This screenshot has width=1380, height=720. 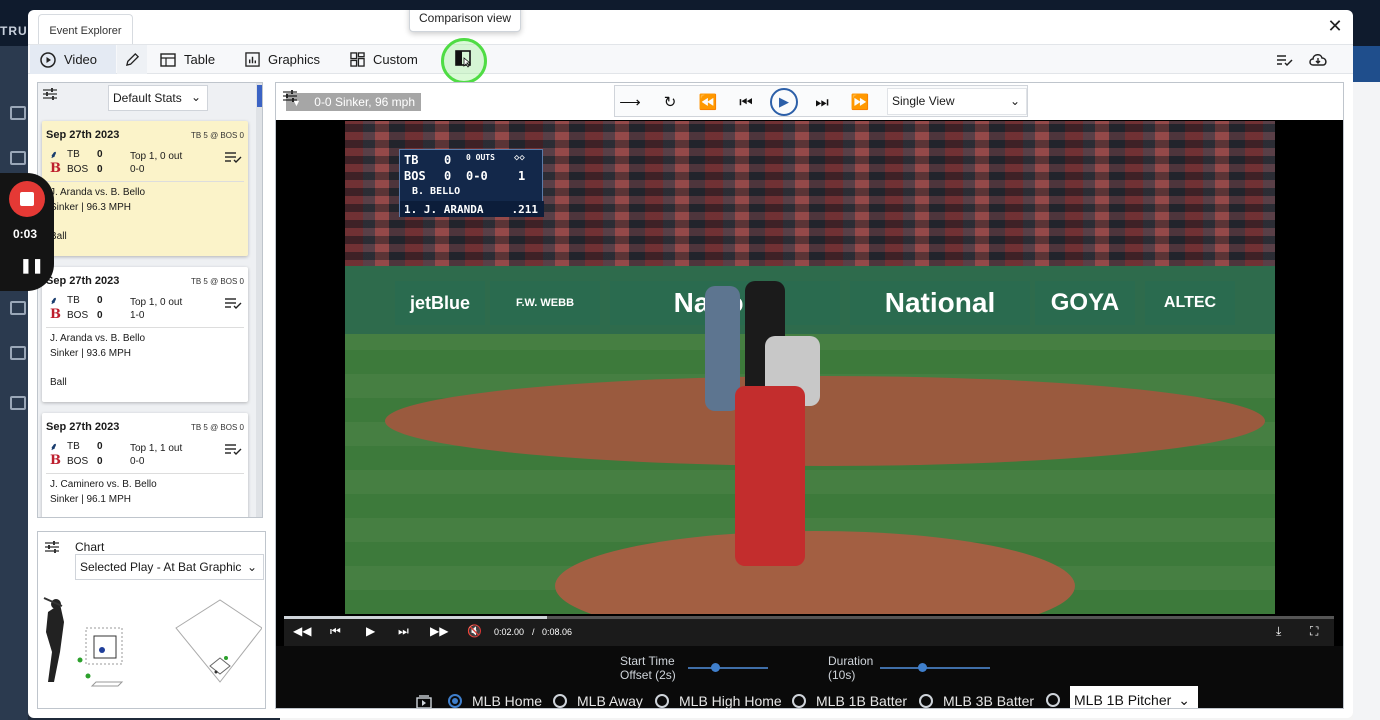 I want to click on play-pitch: Sinker | 93.6 MPH, so click(x=90, y=353).